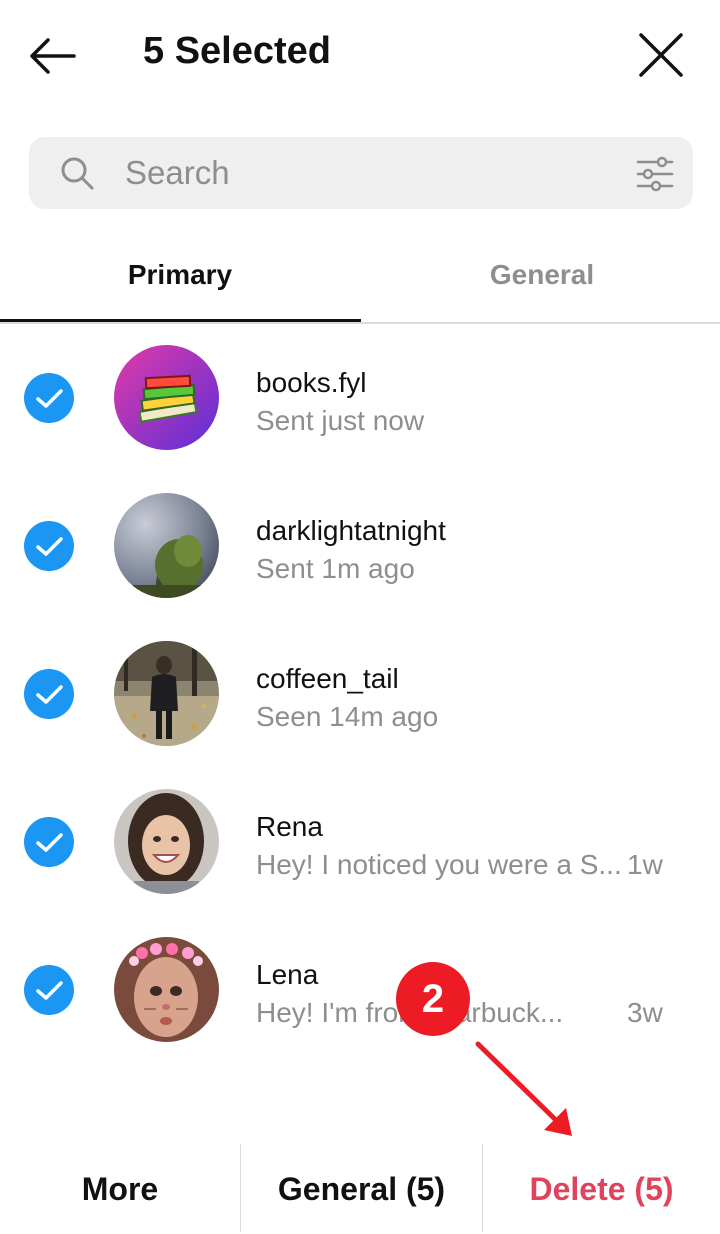  Describe the element at coordinates (541, 280) in the screenshot. I see `tab-general: General` at that location.